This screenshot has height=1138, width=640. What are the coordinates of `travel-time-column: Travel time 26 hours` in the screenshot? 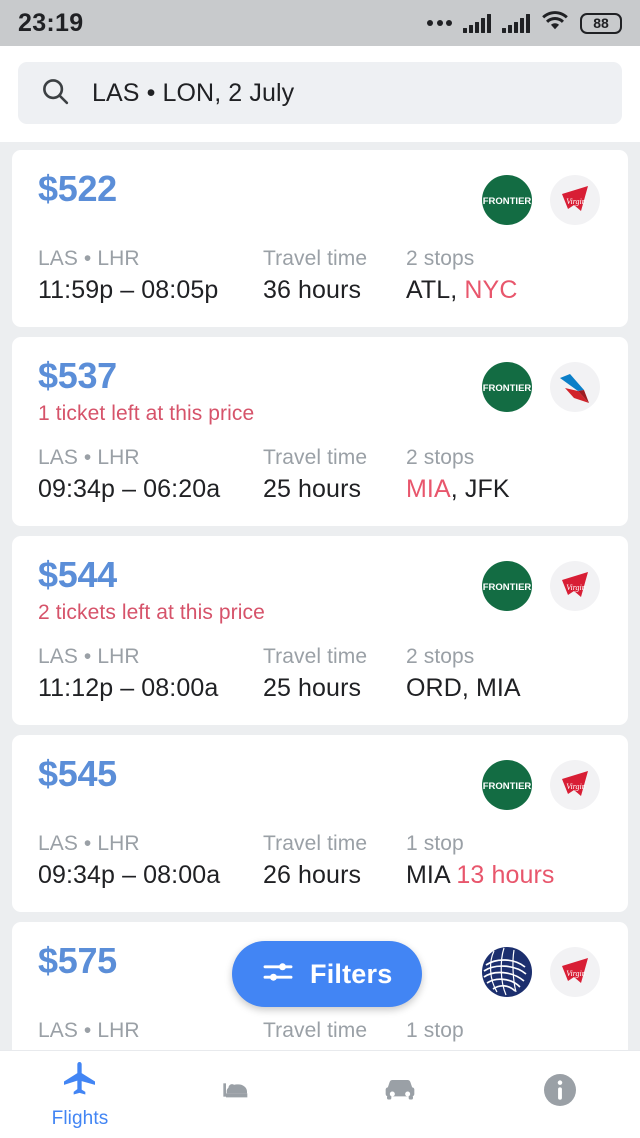 It's located at (334, 861).